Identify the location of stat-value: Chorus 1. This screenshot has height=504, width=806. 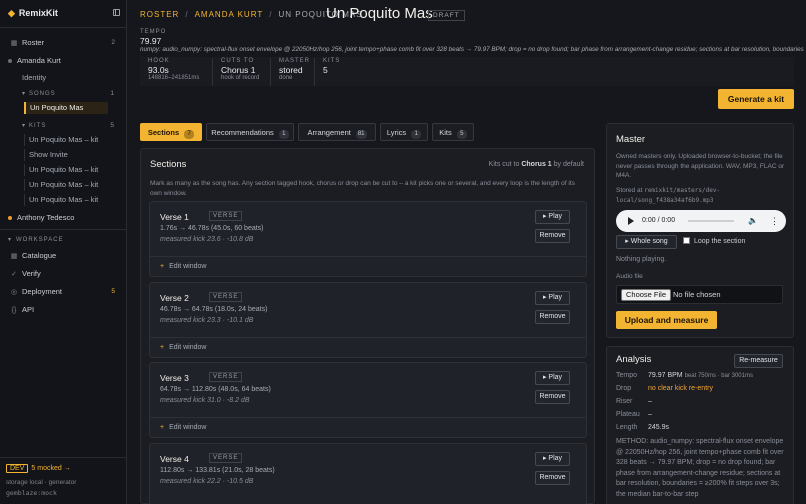
(238, 70).